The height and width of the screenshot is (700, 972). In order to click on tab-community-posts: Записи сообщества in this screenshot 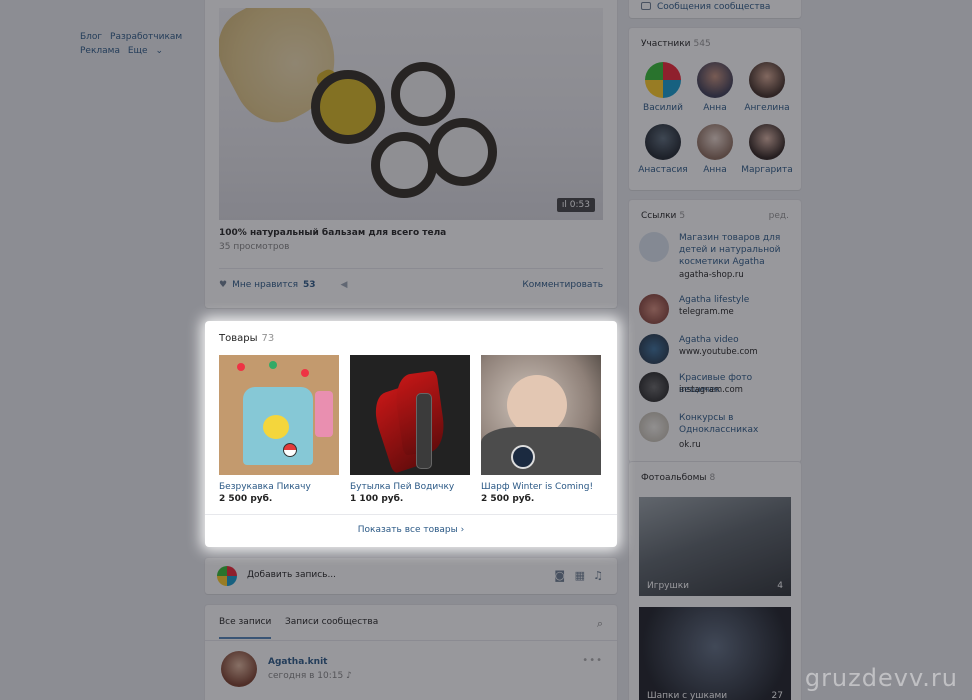, I will do `click(331, 622)`.